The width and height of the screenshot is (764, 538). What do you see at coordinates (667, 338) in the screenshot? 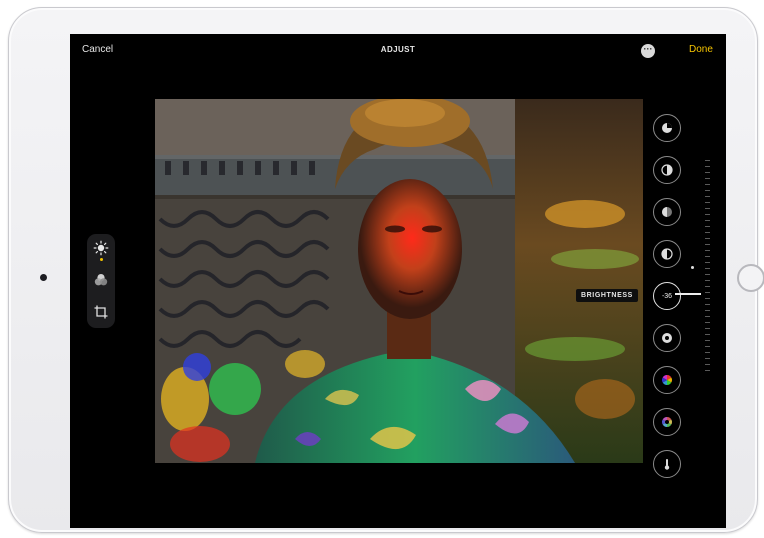
I see `black-point-icon` at bounding box center [667, 338].